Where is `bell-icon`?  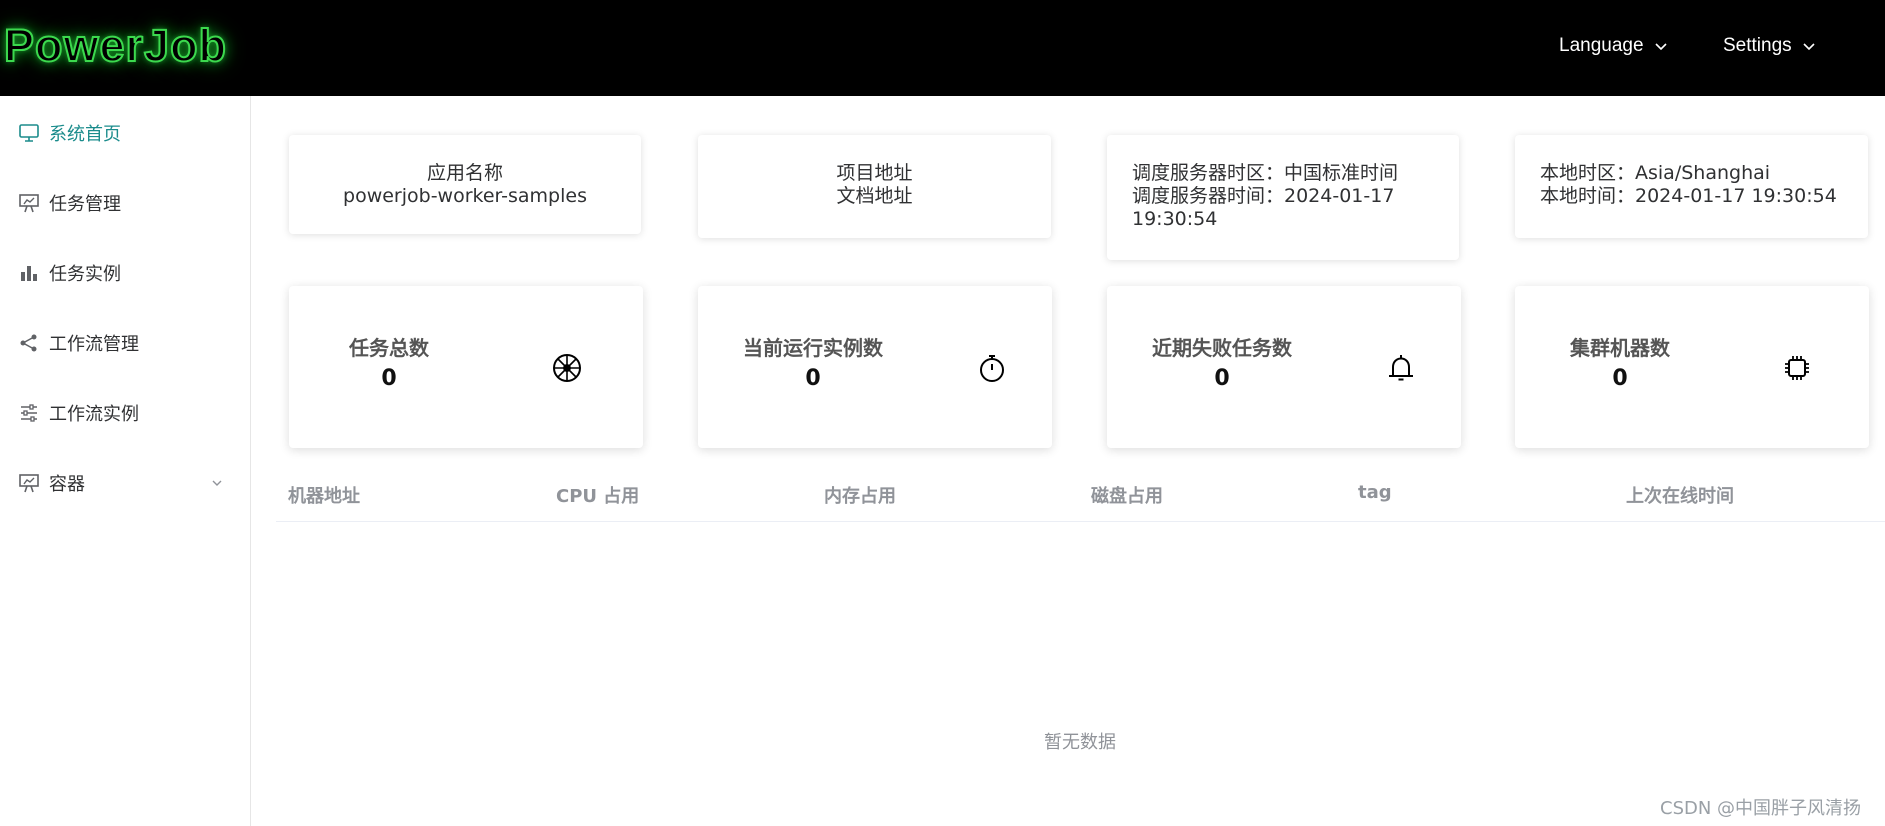 bell-icon is located at coordinates (1401, 368).